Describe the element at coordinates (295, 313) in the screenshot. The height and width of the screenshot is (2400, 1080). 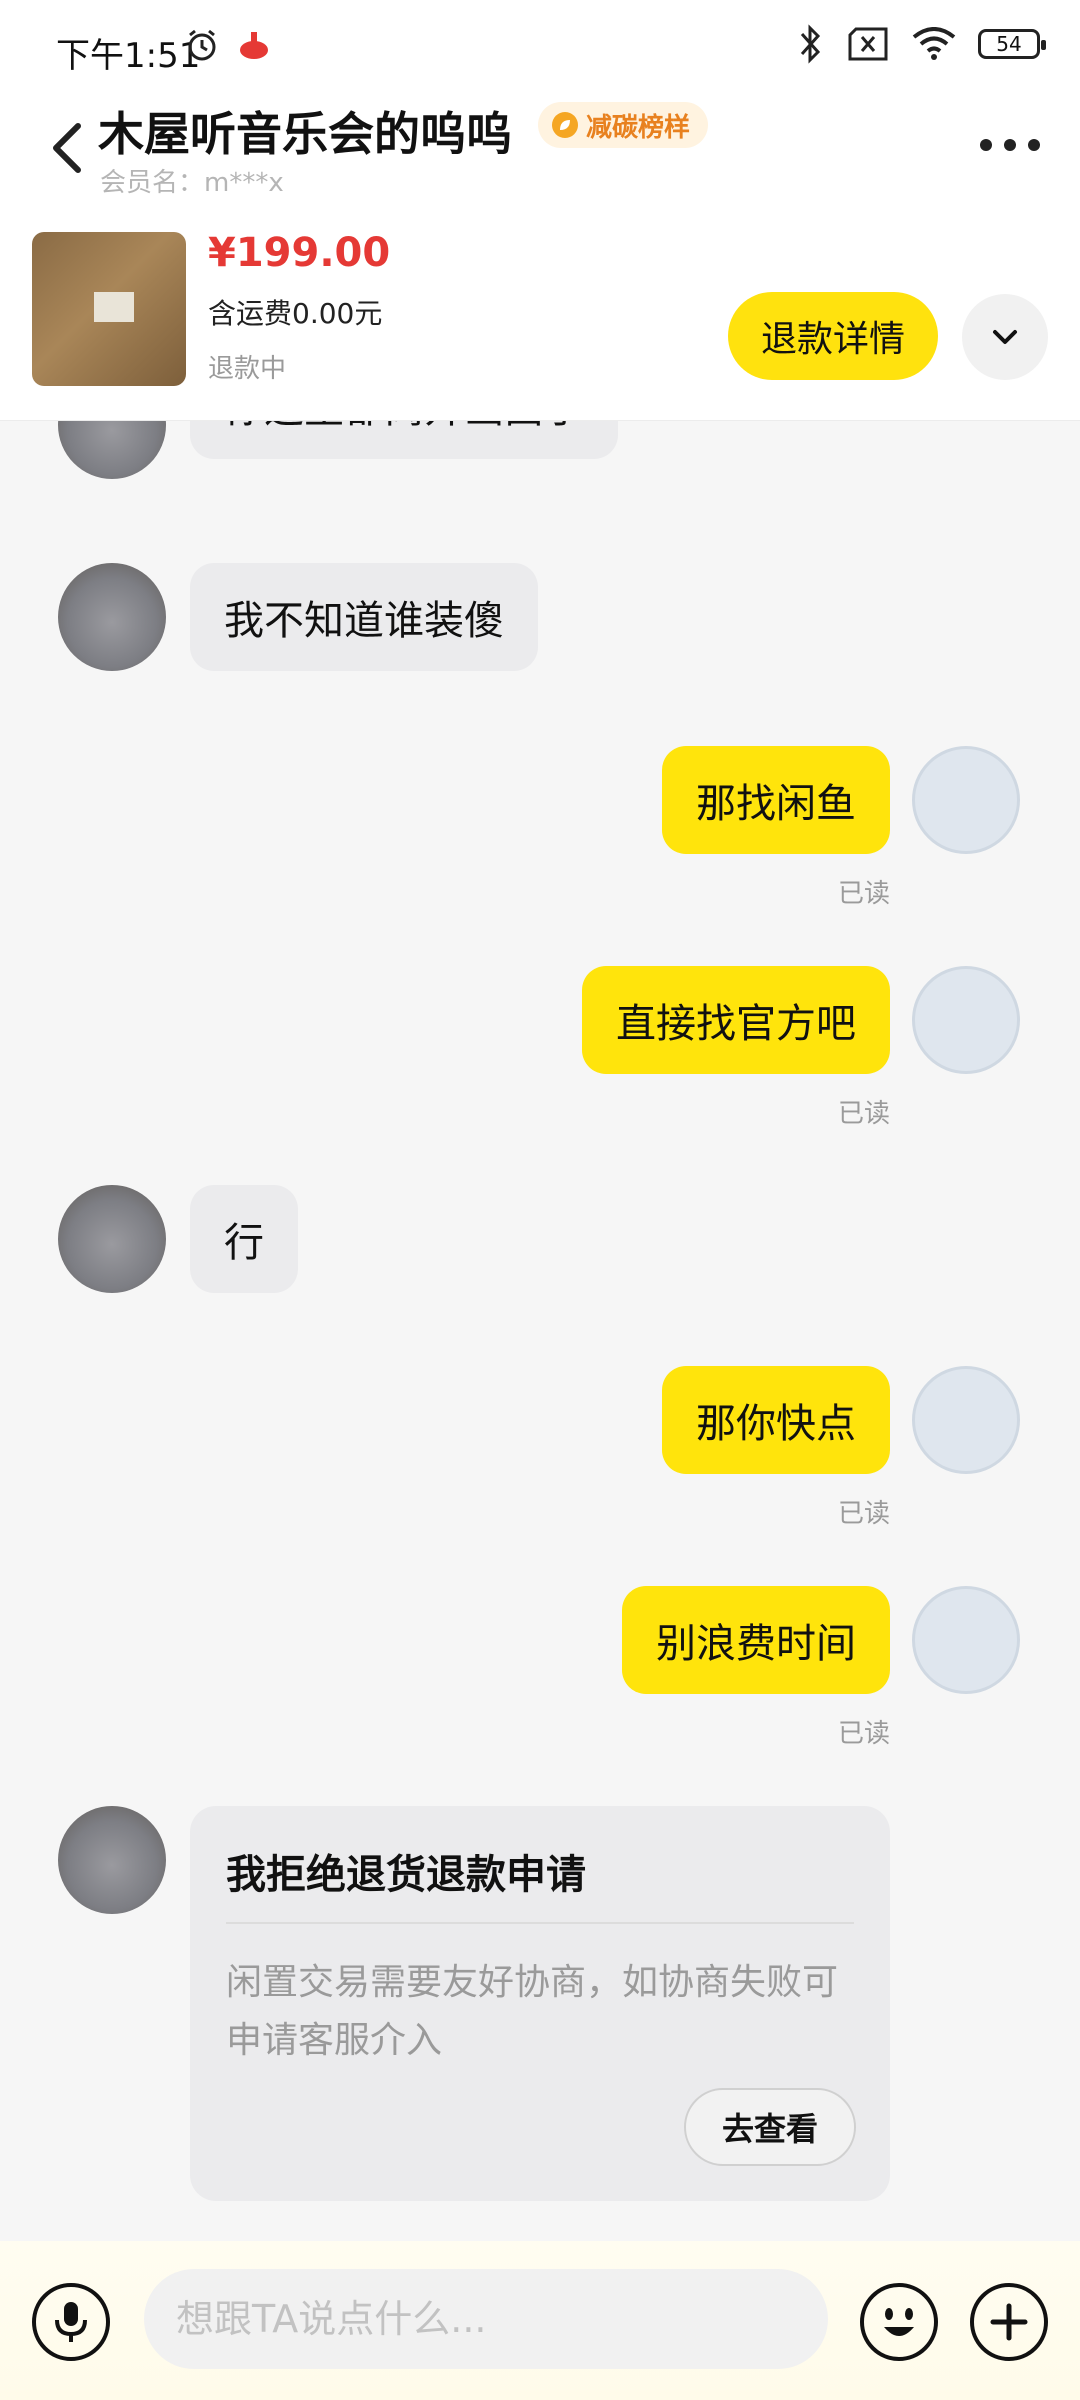
I see `shipping-fee: 含运费0.00元` at that location.